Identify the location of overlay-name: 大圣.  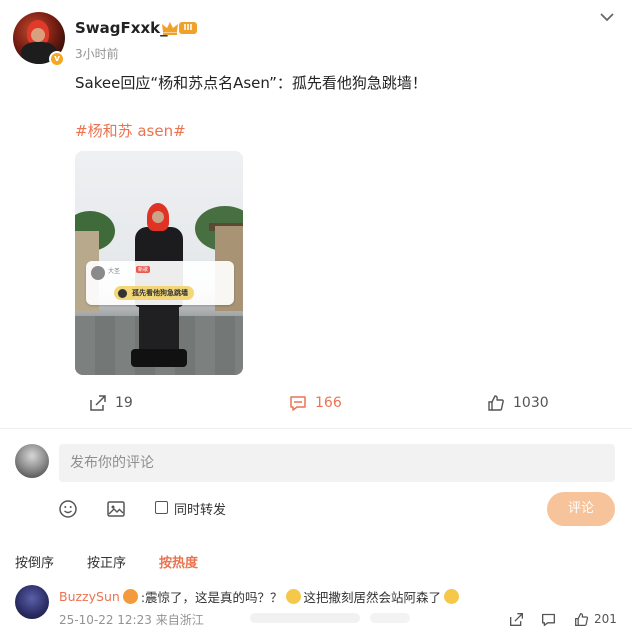
(114, 271).